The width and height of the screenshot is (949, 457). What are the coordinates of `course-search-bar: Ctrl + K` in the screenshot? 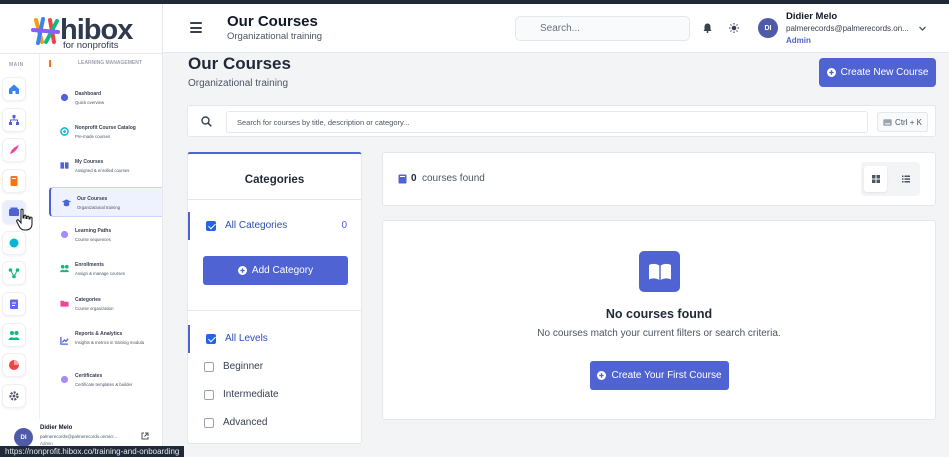 It's located at (561, 121).